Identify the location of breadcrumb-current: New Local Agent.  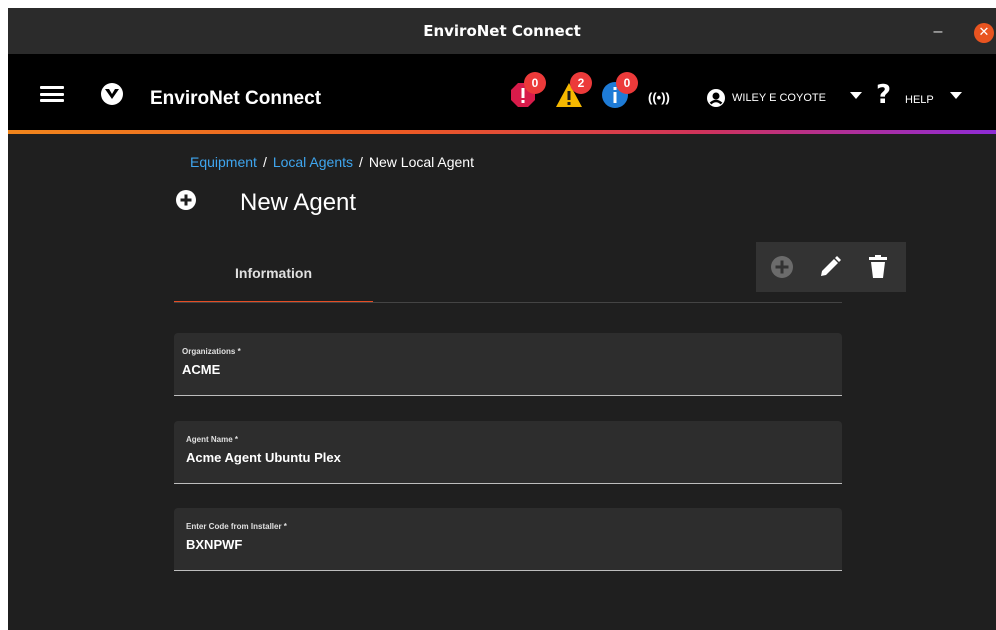
(421, 162).